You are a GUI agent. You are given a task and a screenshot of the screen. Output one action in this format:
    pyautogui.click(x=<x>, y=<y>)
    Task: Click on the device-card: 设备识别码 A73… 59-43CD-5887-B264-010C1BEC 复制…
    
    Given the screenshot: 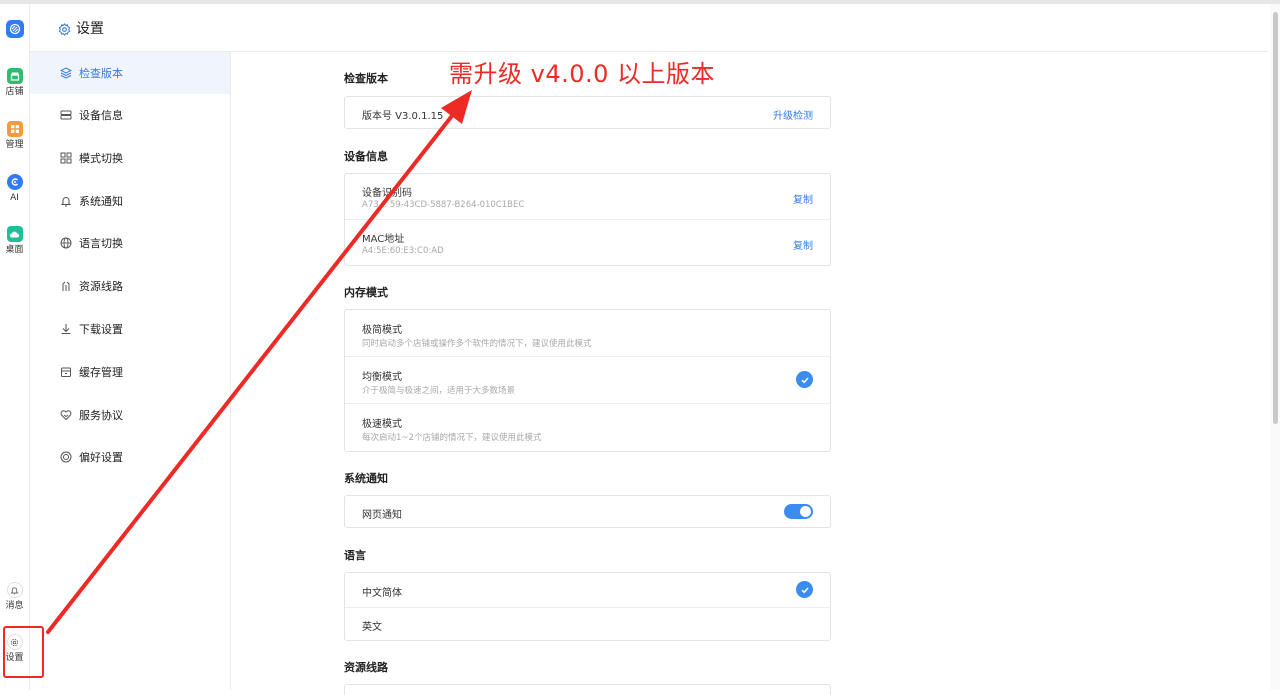 What is the action you would take?
    pyautogui.click(x=587, y=219)
    